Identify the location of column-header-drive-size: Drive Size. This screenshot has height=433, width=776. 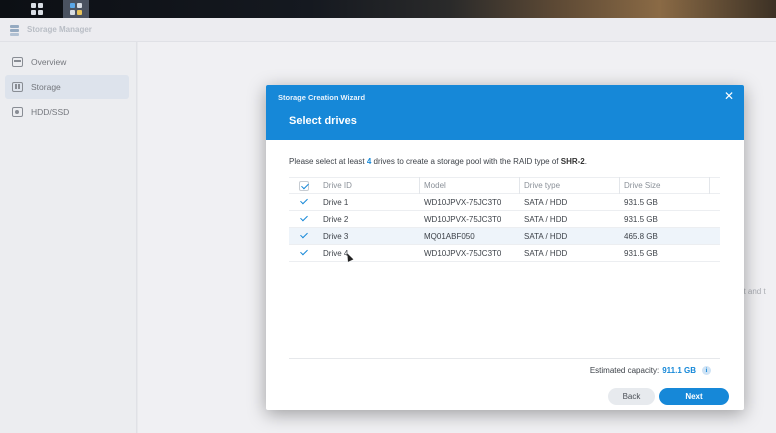
(665, 185).